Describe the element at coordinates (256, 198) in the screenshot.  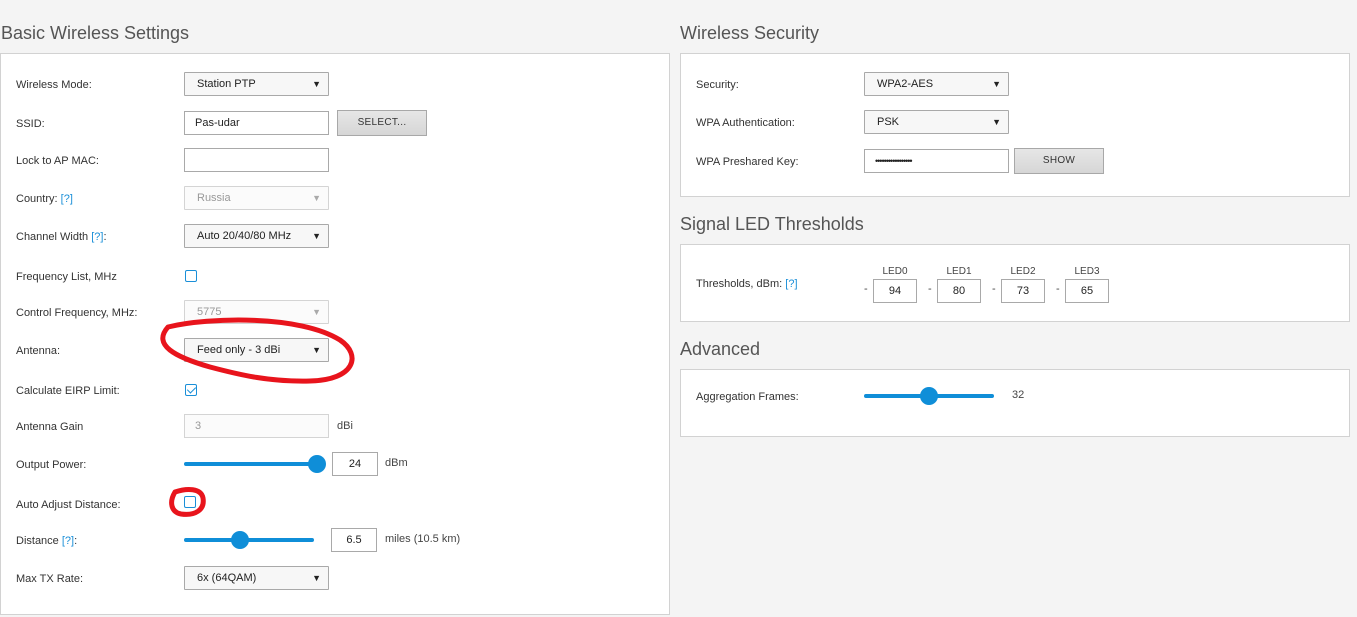
I see `country-select: Russia ▼` at that location.